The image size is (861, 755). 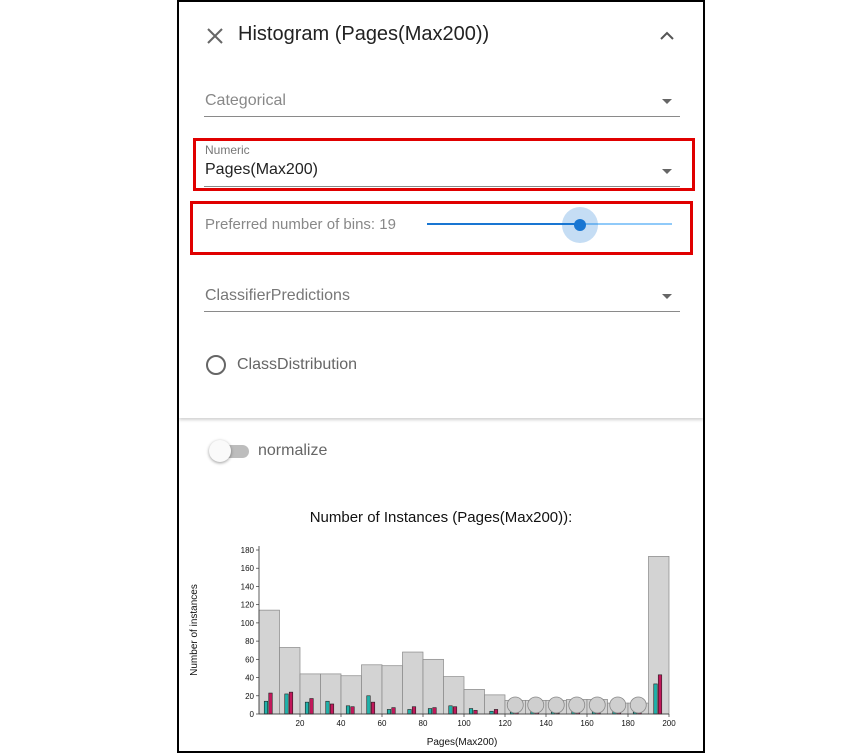 I want to click on y-tick-label: 0, so click(x=252, y=714).